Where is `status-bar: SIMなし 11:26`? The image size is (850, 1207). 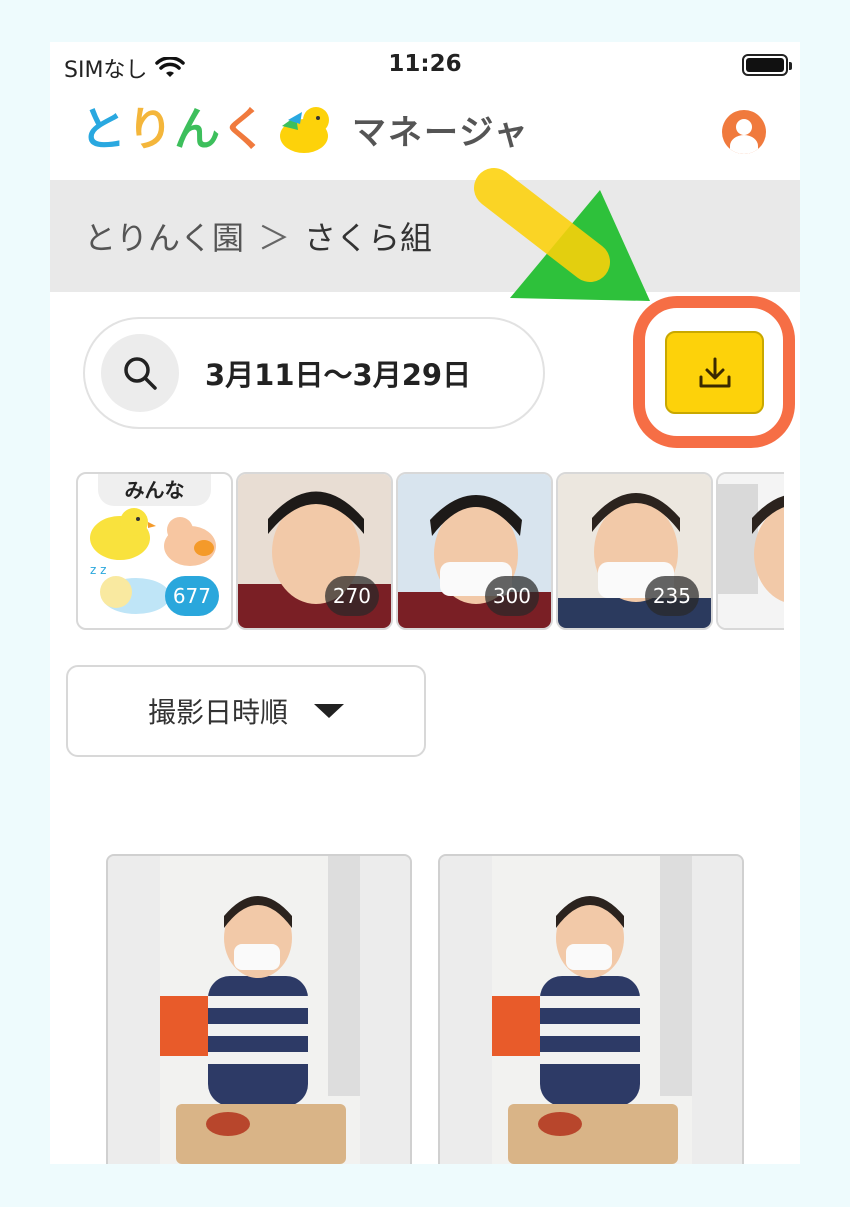 status-bar: SIMなし 11:26 is located at coordinates (425, 66).